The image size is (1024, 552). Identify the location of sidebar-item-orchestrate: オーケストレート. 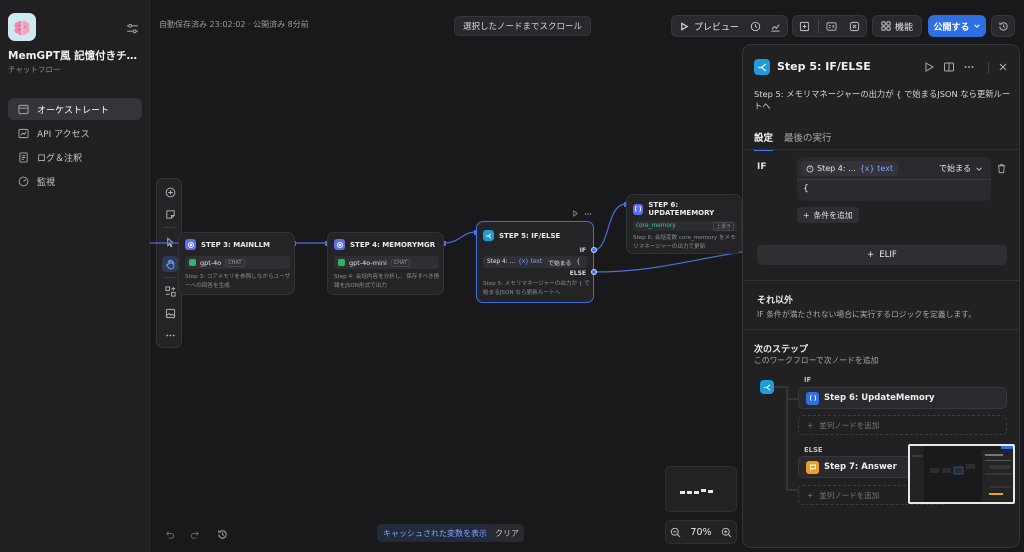
(75, 109).